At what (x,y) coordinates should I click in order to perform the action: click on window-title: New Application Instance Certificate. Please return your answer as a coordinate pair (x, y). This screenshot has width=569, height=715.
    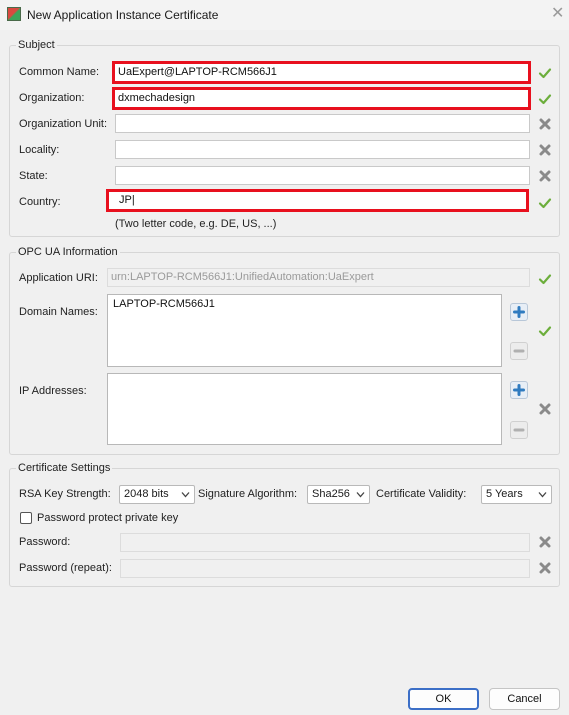
    Looking at the image, I should click on (123, 15).